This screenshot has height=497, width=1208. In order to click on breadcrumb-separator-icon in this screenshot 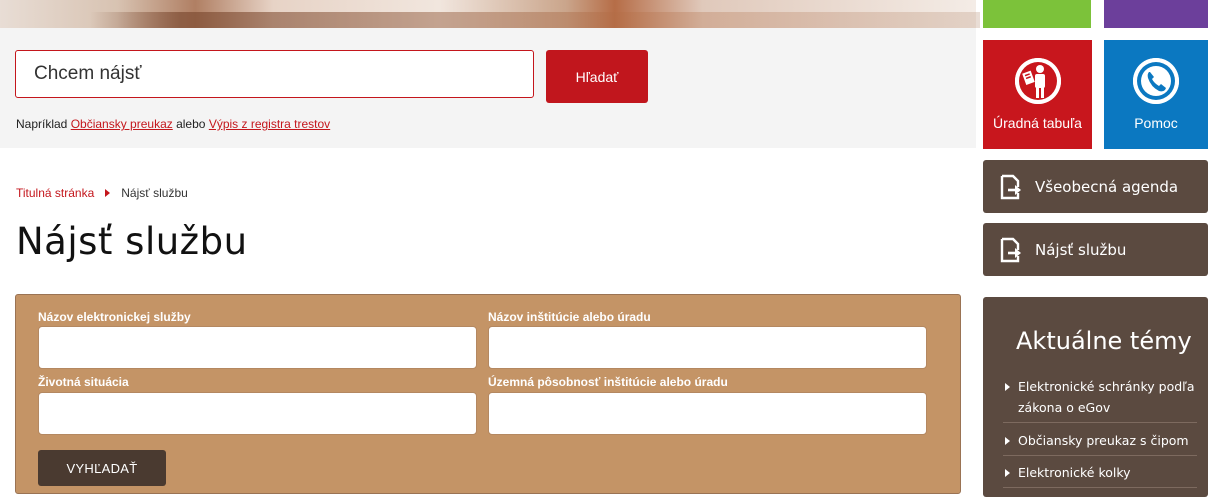, I will do `click(108, 193)`.